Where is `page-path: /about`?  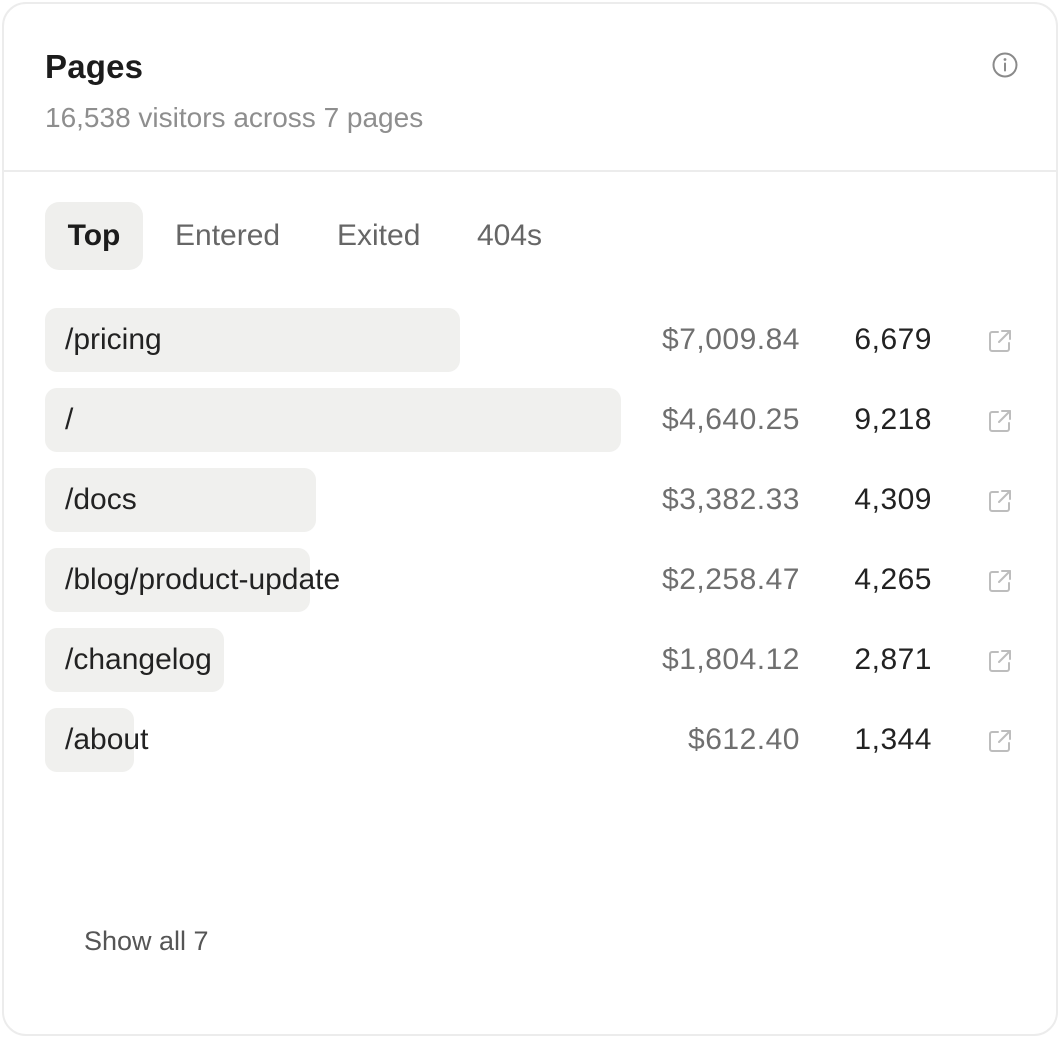 page-path: /about is located at coordinates (107, 739).